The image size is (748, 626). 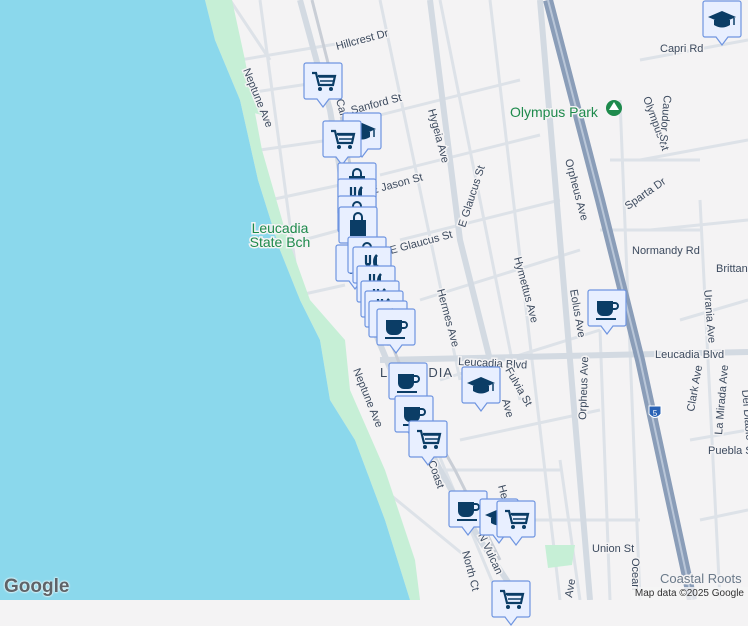 I want to click on street-label: La Mirada Ave, so click(x=722, y=399).